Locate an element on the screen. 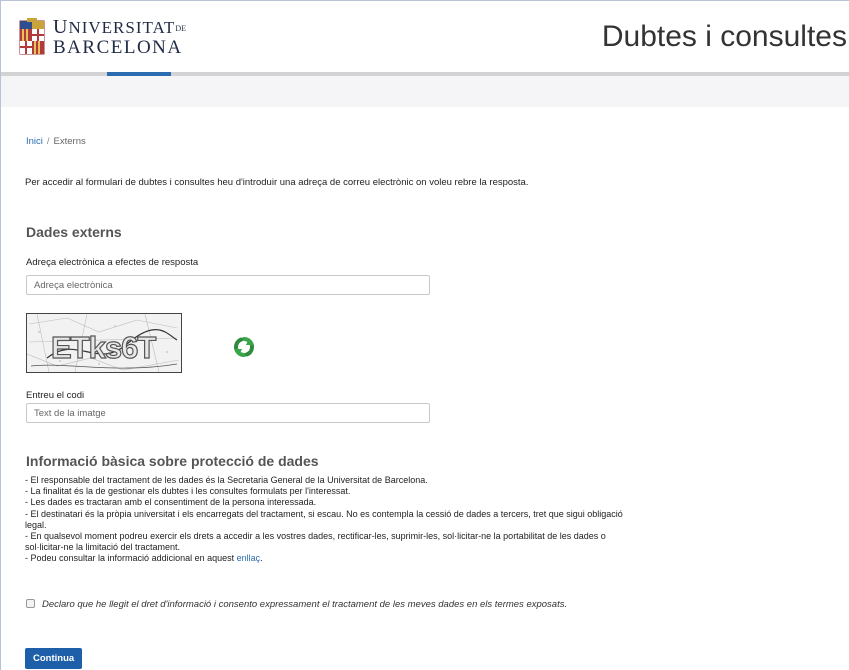 Image resolution: width=849 pixels, height=670 pixels. logo-wordmark: UNIVERSITATDE BARCELONA is located at coordinates (119, 37).